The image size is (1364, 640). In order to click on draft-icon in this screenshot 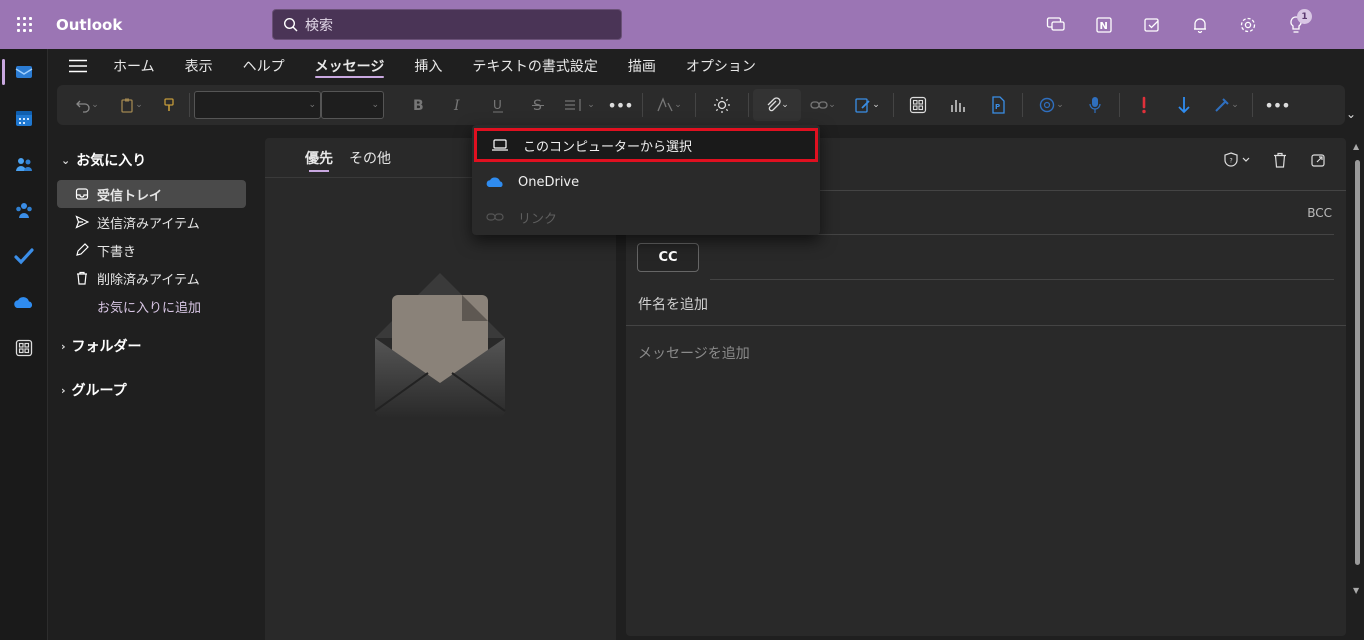, I will do `click(83, 250)`.